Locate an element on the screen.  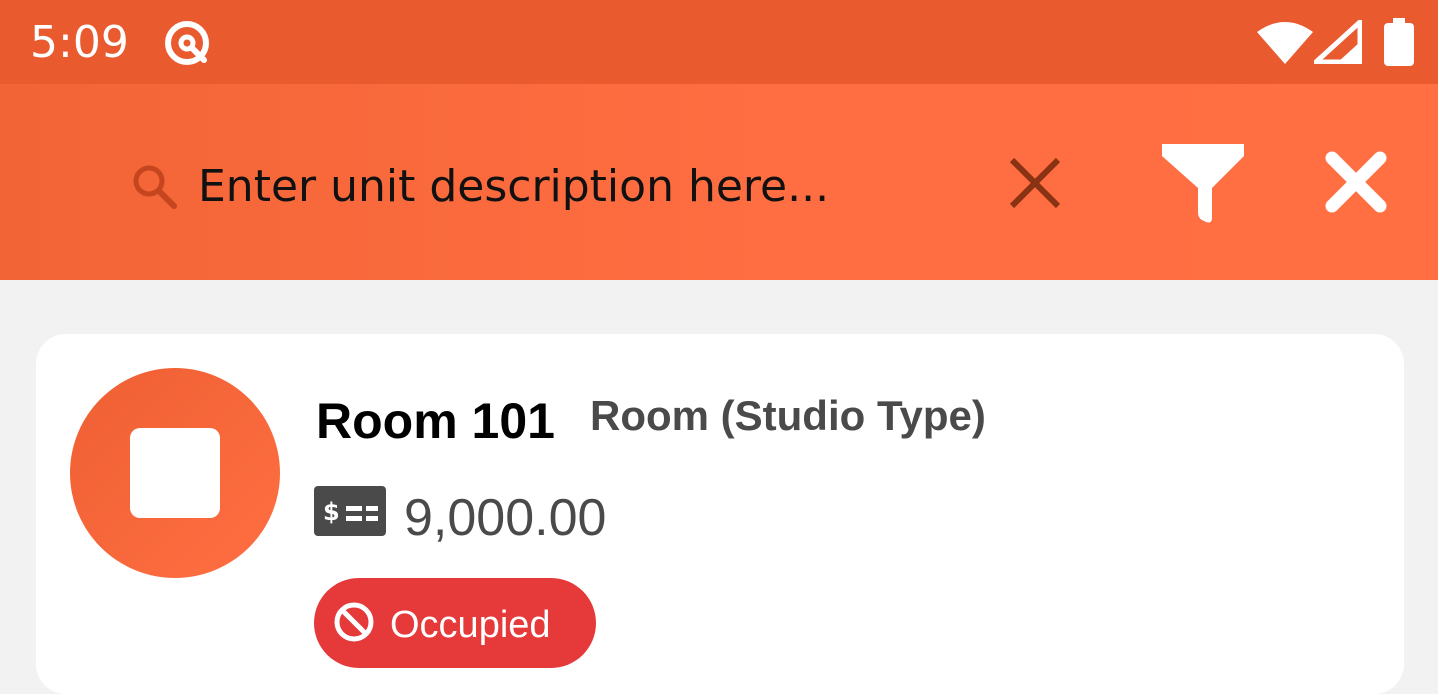
status-badge: Occupied is located at coordinates (455, 623).